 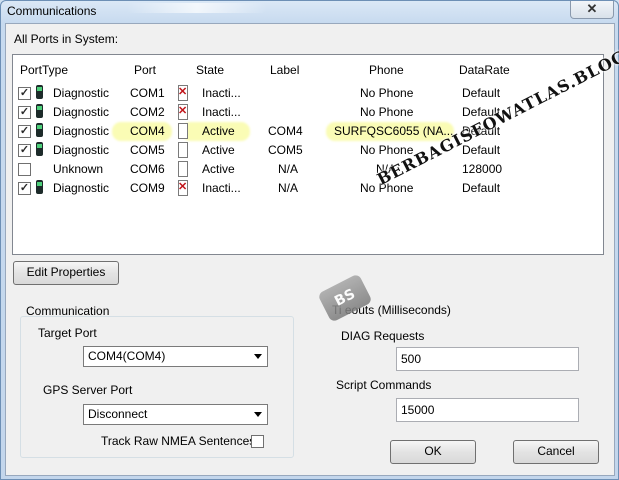 I want to click on cell-port: COM5, so click(x=147, y=150).